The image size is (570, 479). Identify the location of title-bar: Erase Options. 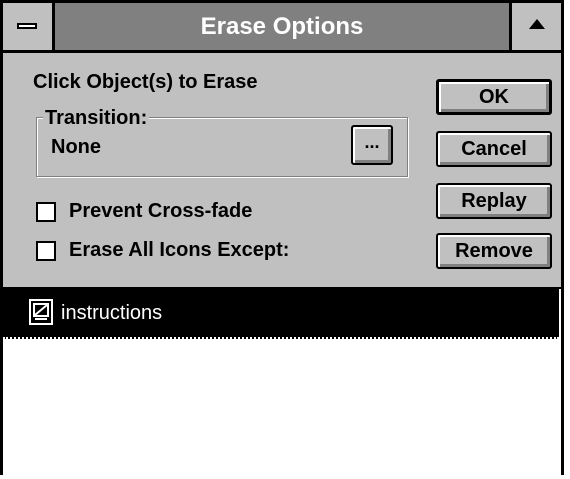
(282, 28).